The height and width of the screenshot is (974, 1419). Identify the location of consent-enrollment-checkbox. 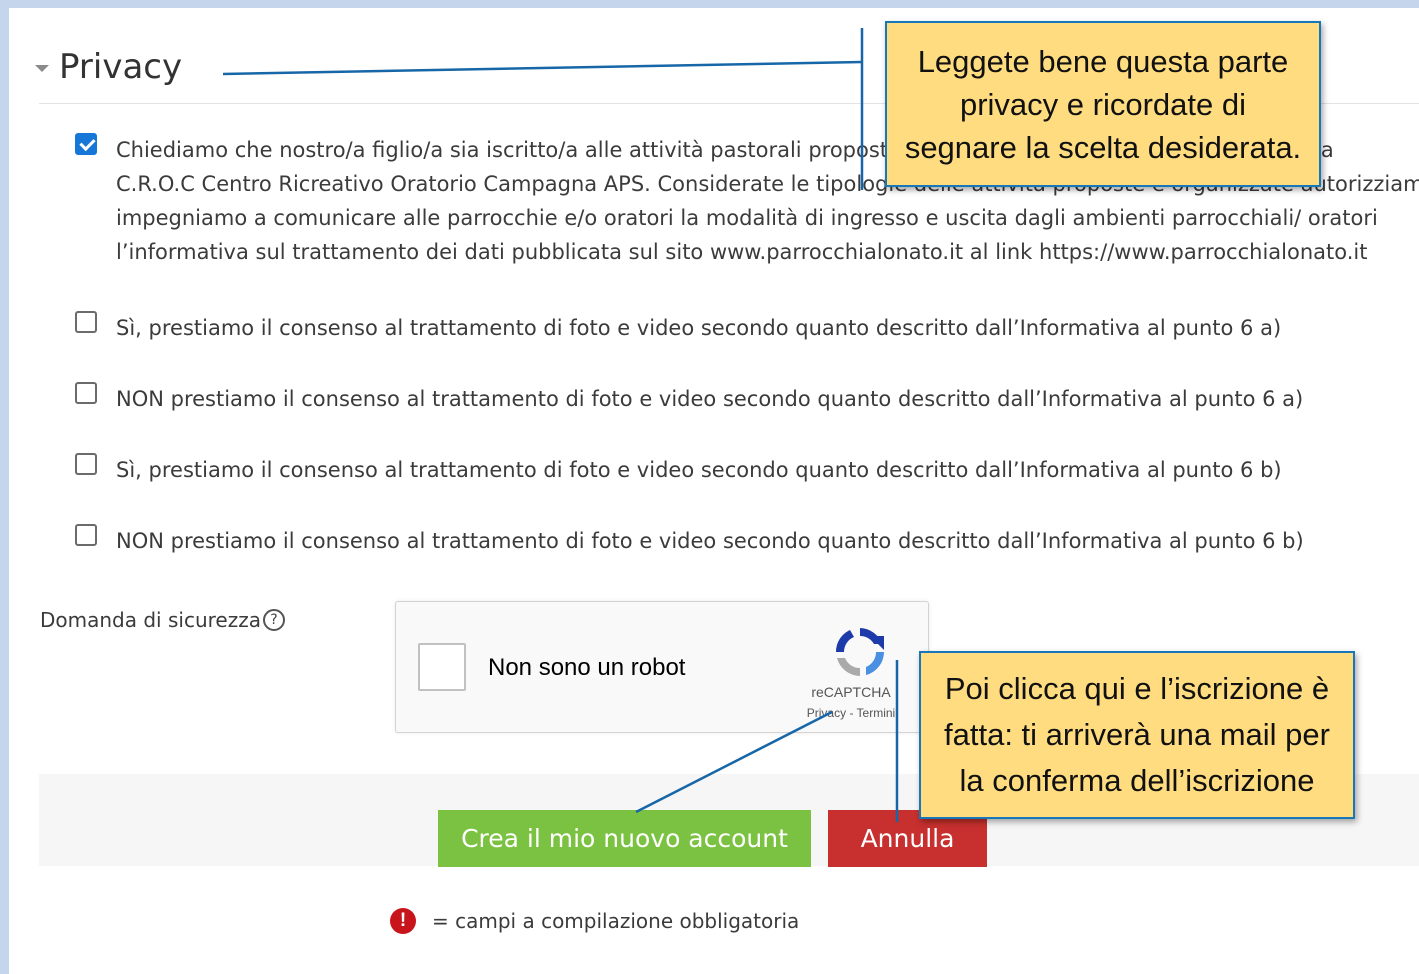
(86, 144).